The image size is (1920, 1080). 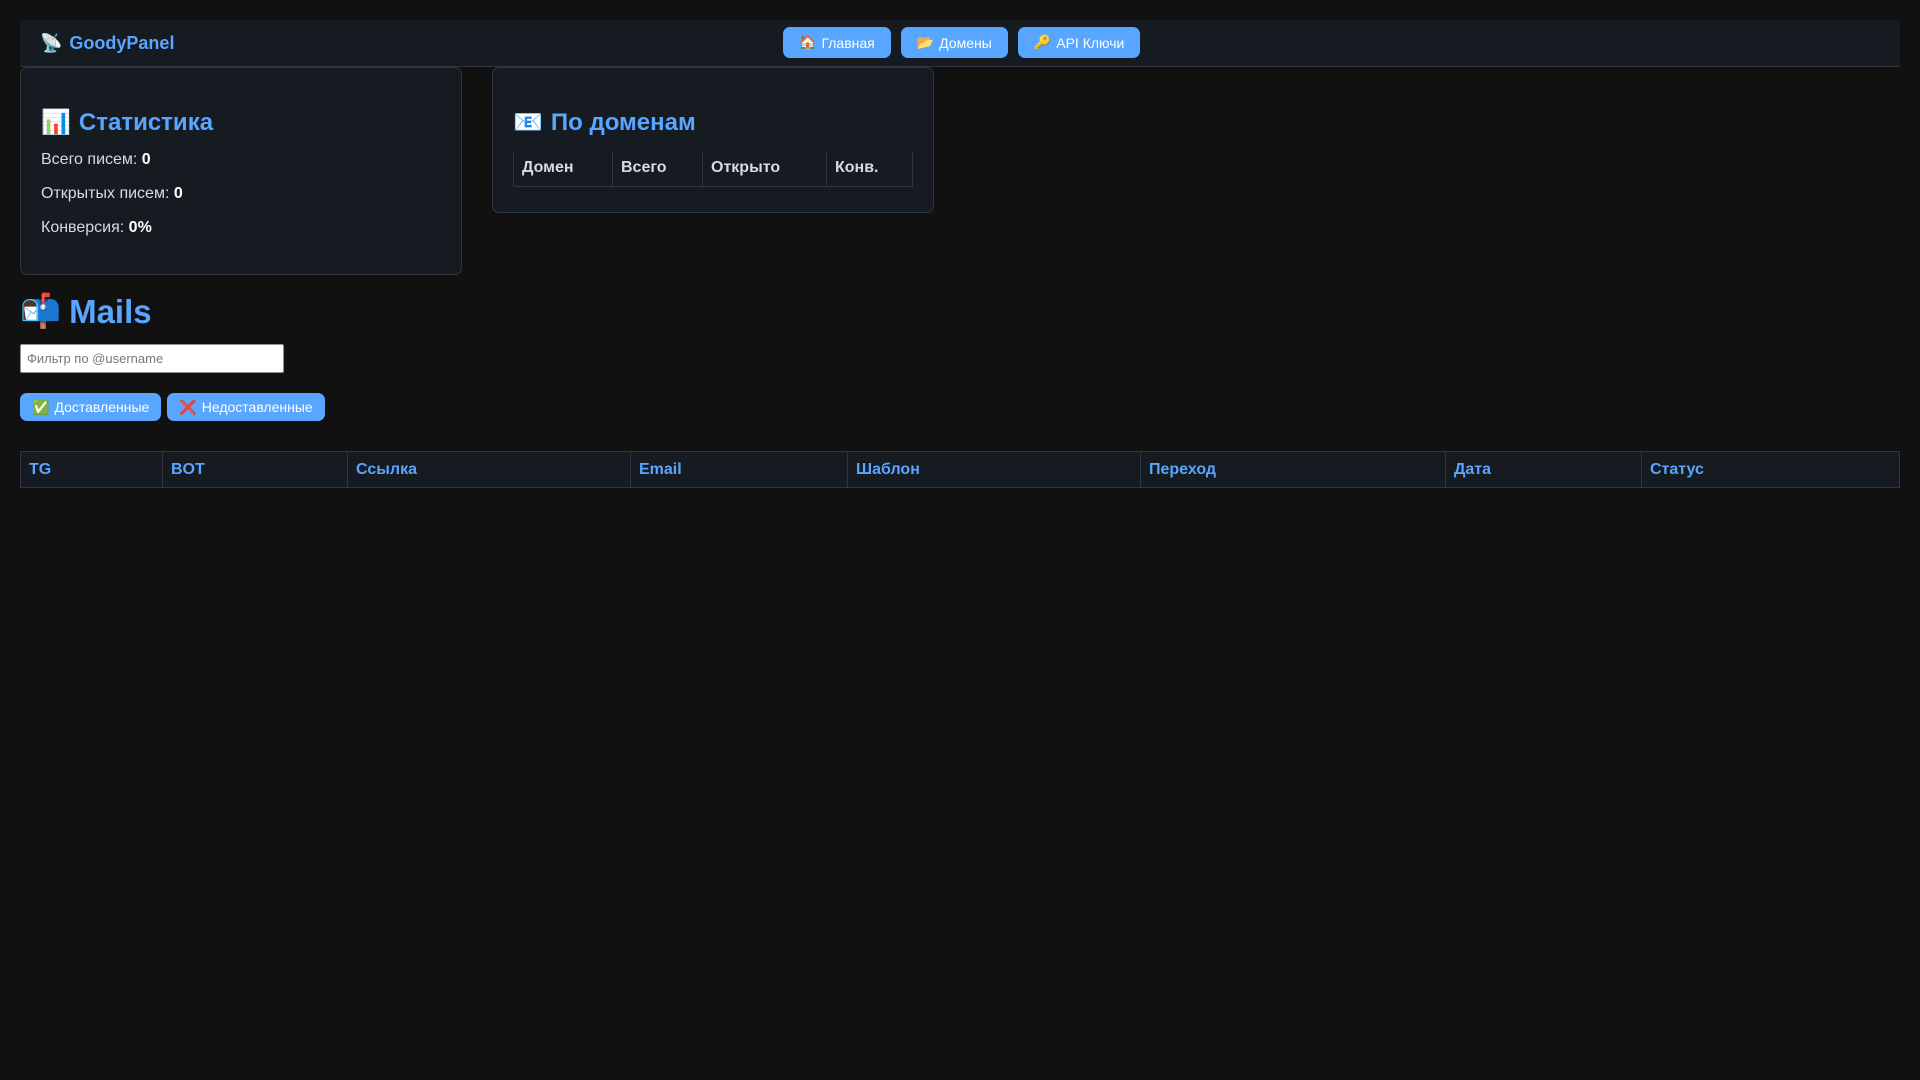 I want to click on stat-opened: Открытых писем: 0, so click(x=241, y=194).